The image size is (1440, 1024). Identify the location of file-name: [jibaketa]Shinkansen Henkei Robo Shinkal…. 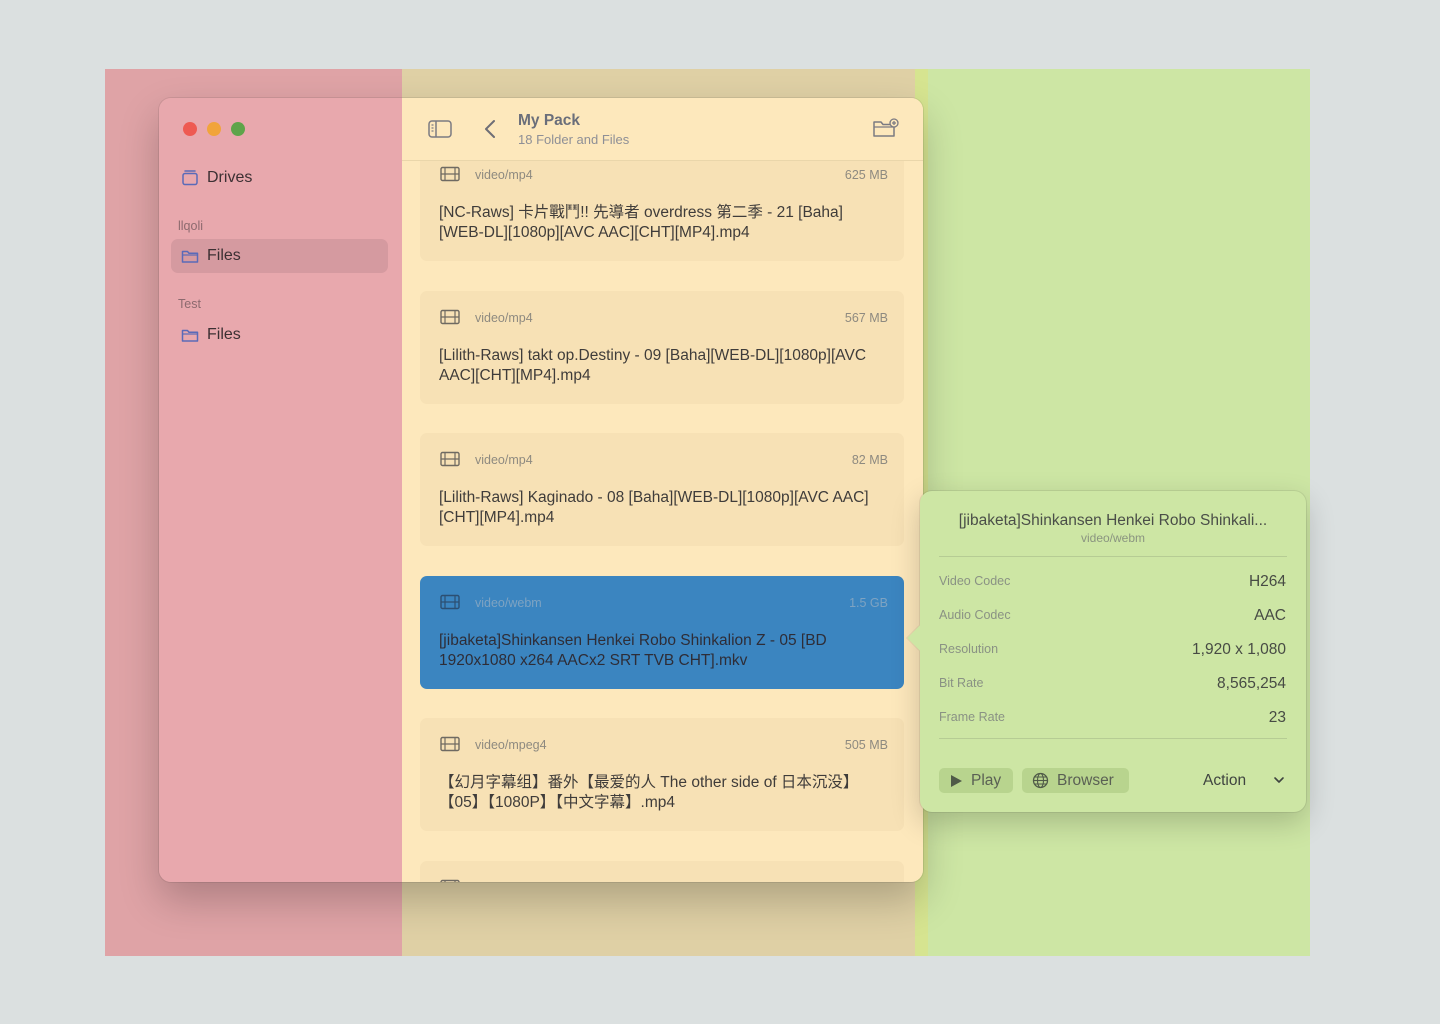
(633, 650).